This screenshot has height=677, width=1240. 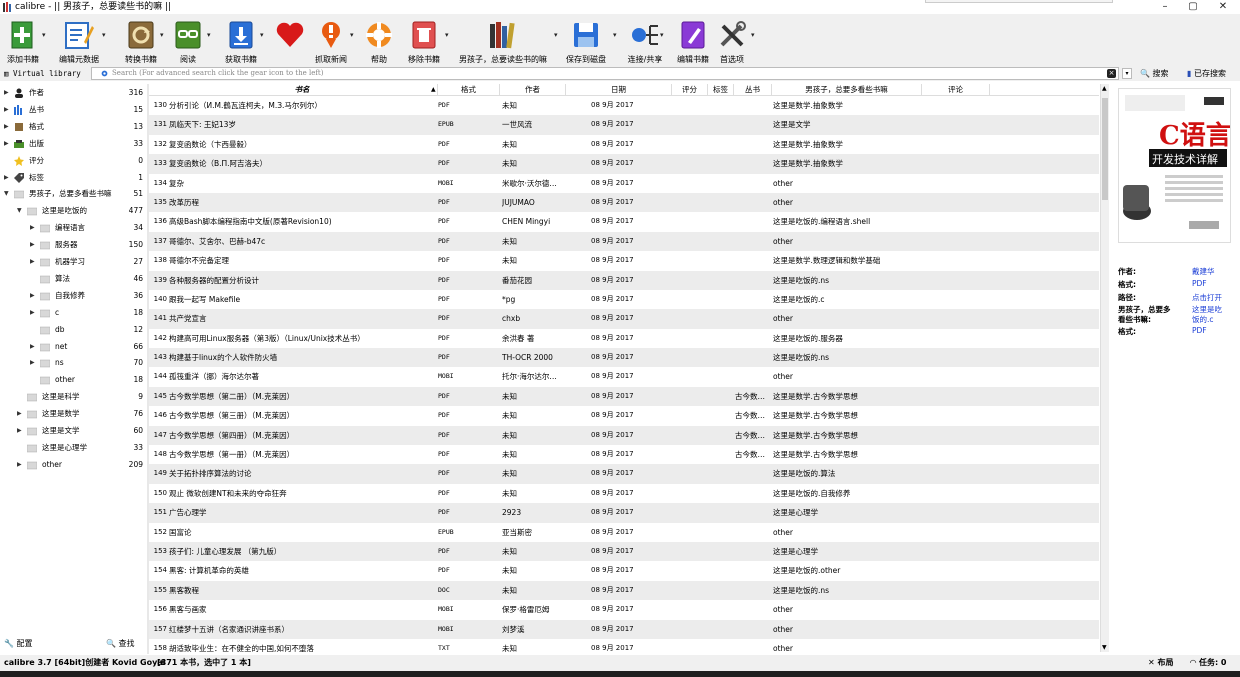 I want to click on get-books-button: ▾ 获取书籍, so click(x=244, y=40).